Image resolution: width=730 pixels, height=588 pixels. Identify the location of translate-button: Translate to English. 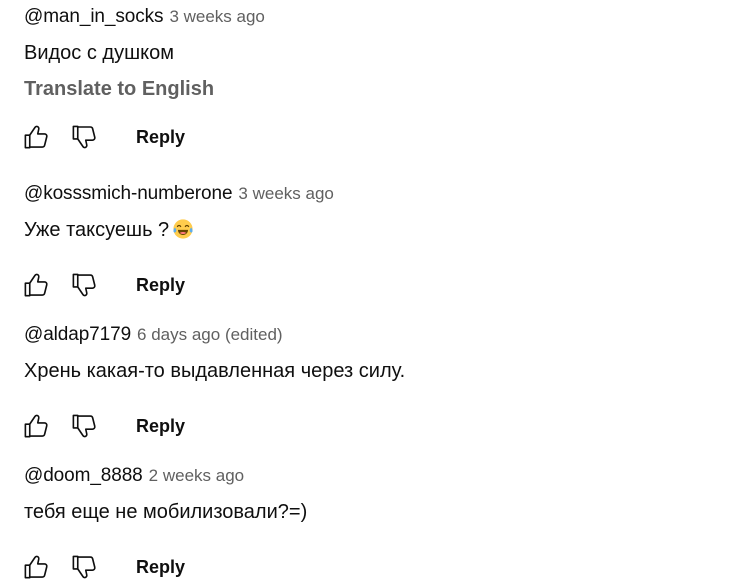
(369, 89).